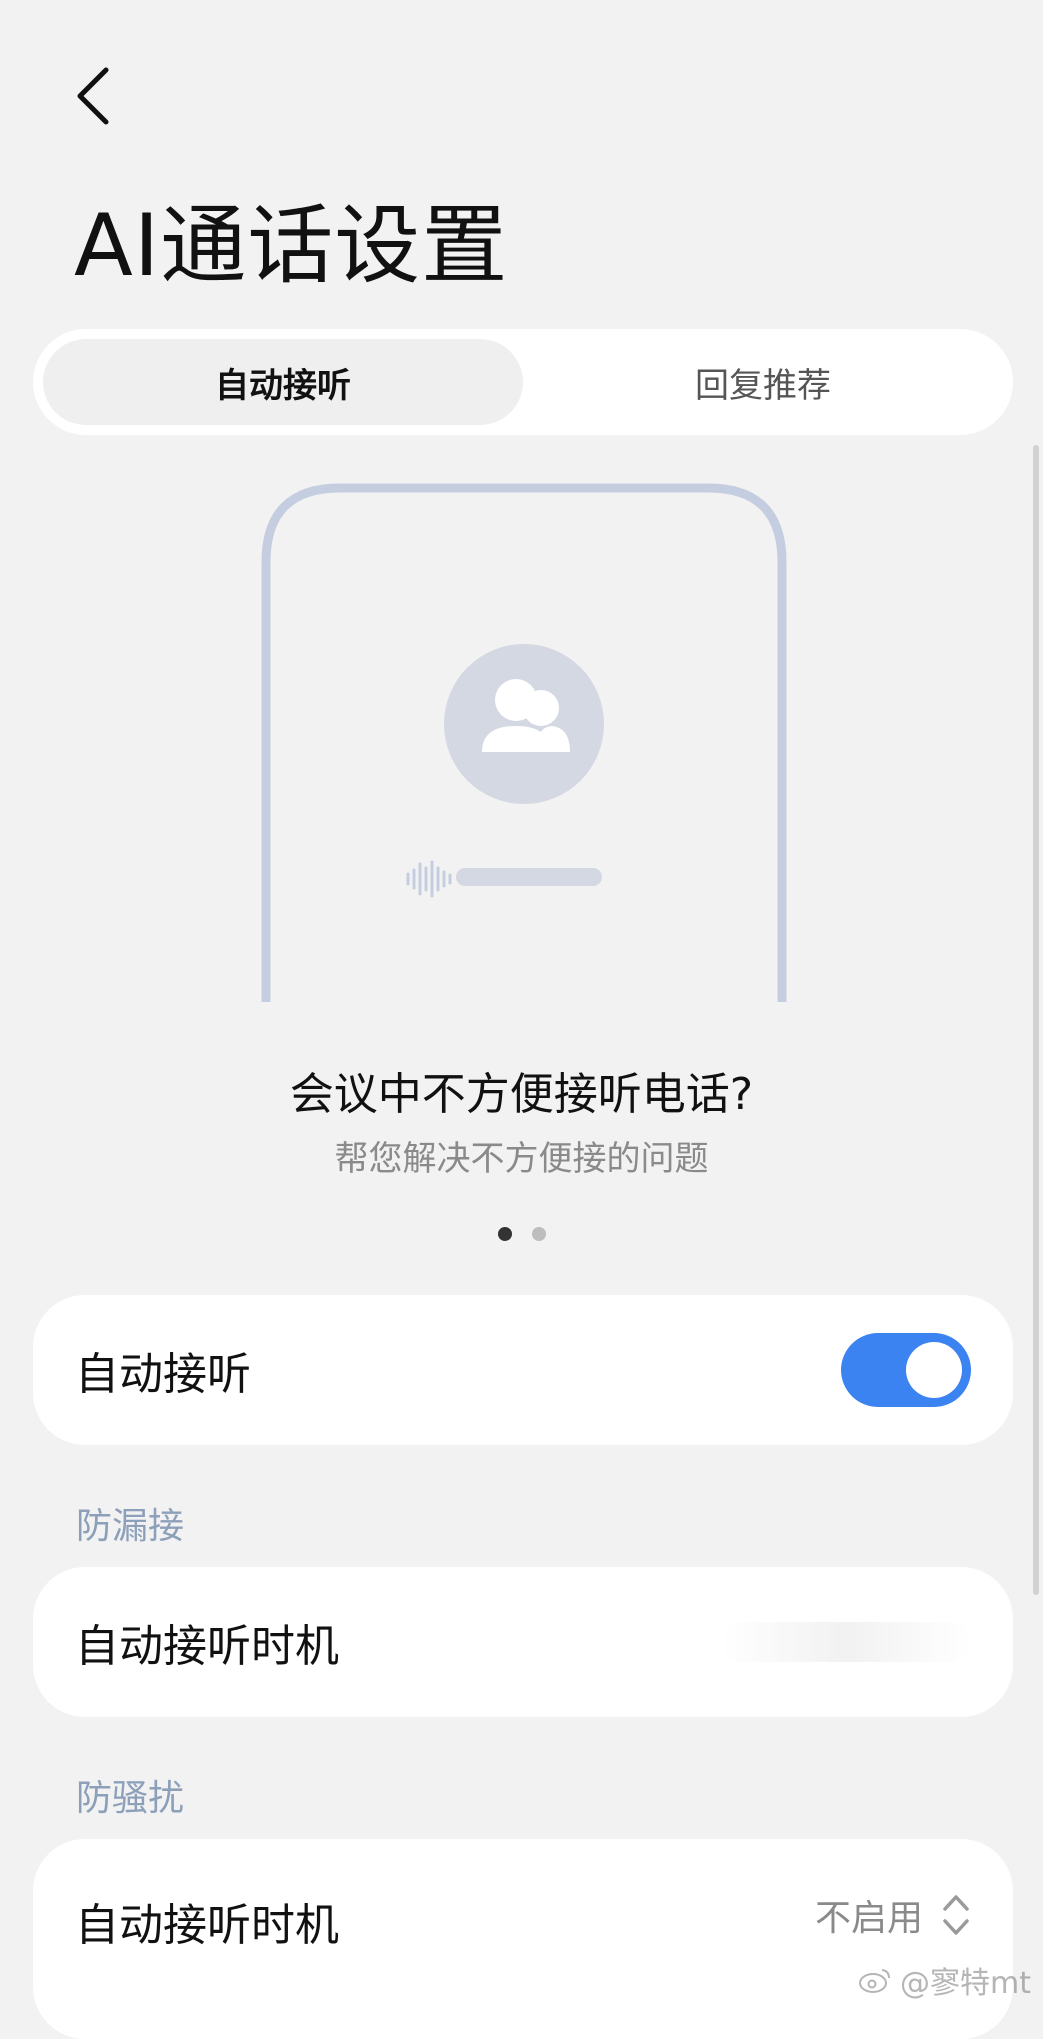  What do you see at coordinates (868, 1918) in the screenshot?
I see `harassment-timing-value: 不启用` at bounding box center [868, 1918].